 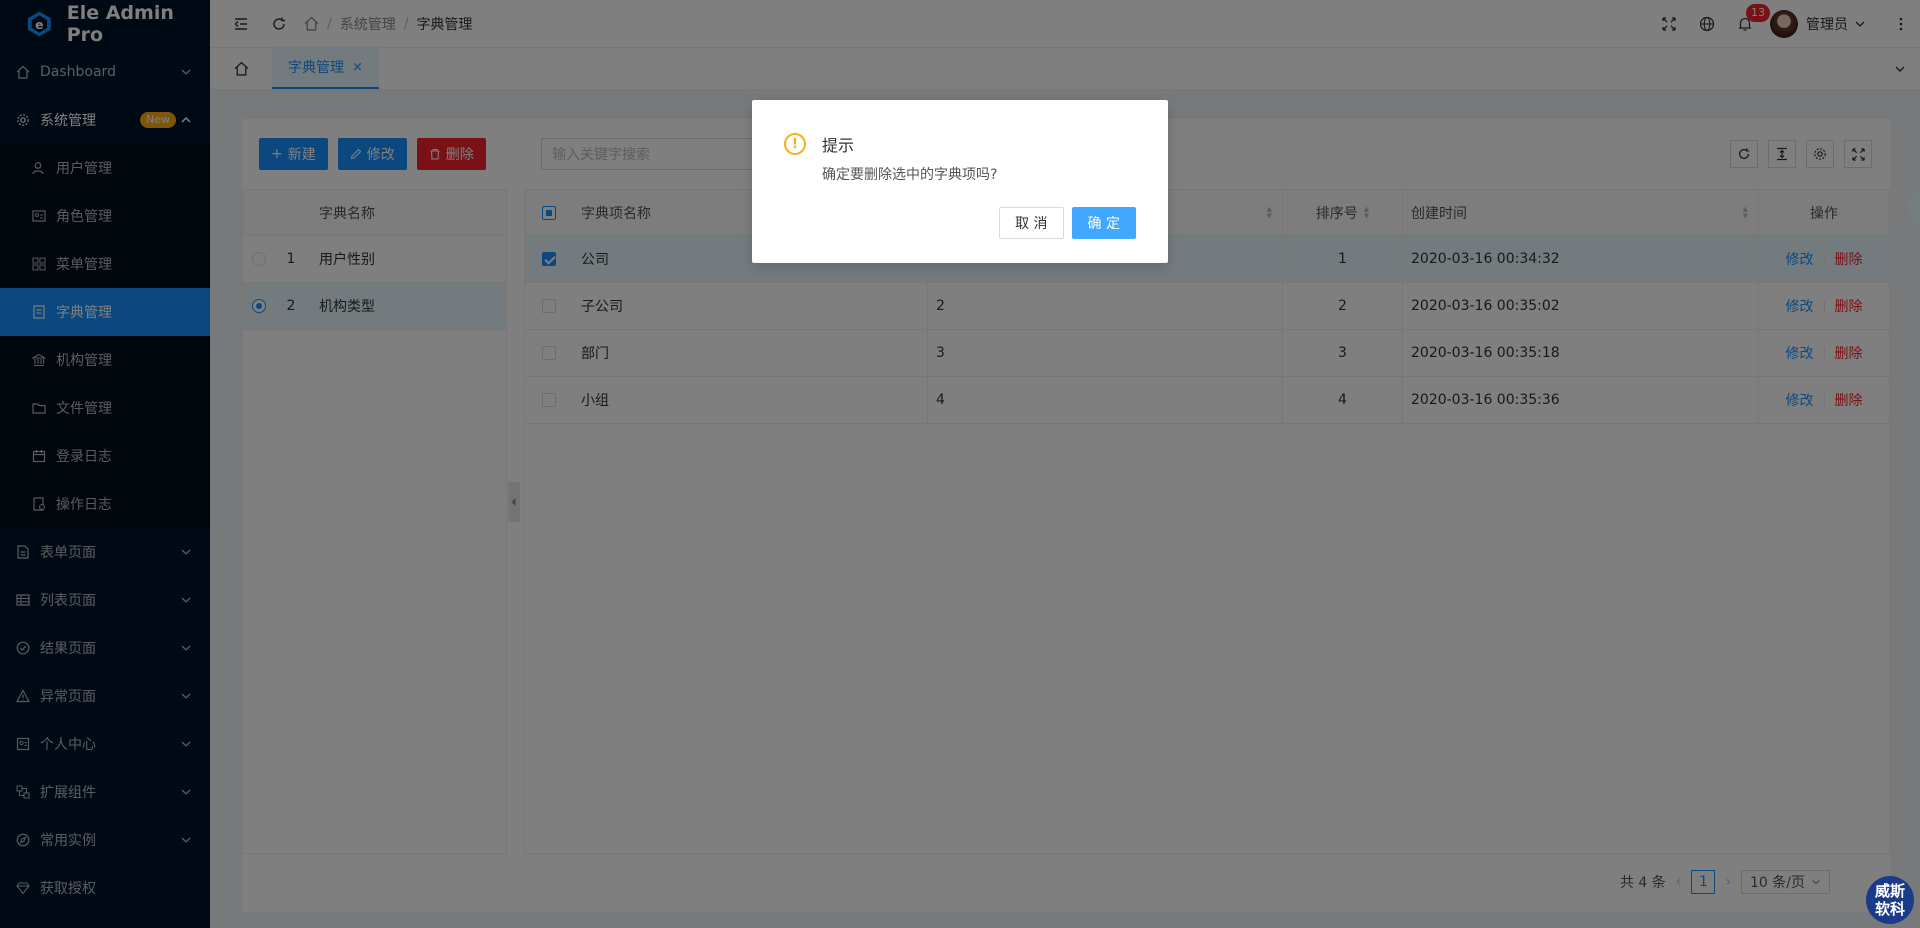 What do you see at coordinates (910, 175) in the screenshot?
I see `dialog-message: 确定要删除选中的字典项吗?` at bounding box center [910, 175].